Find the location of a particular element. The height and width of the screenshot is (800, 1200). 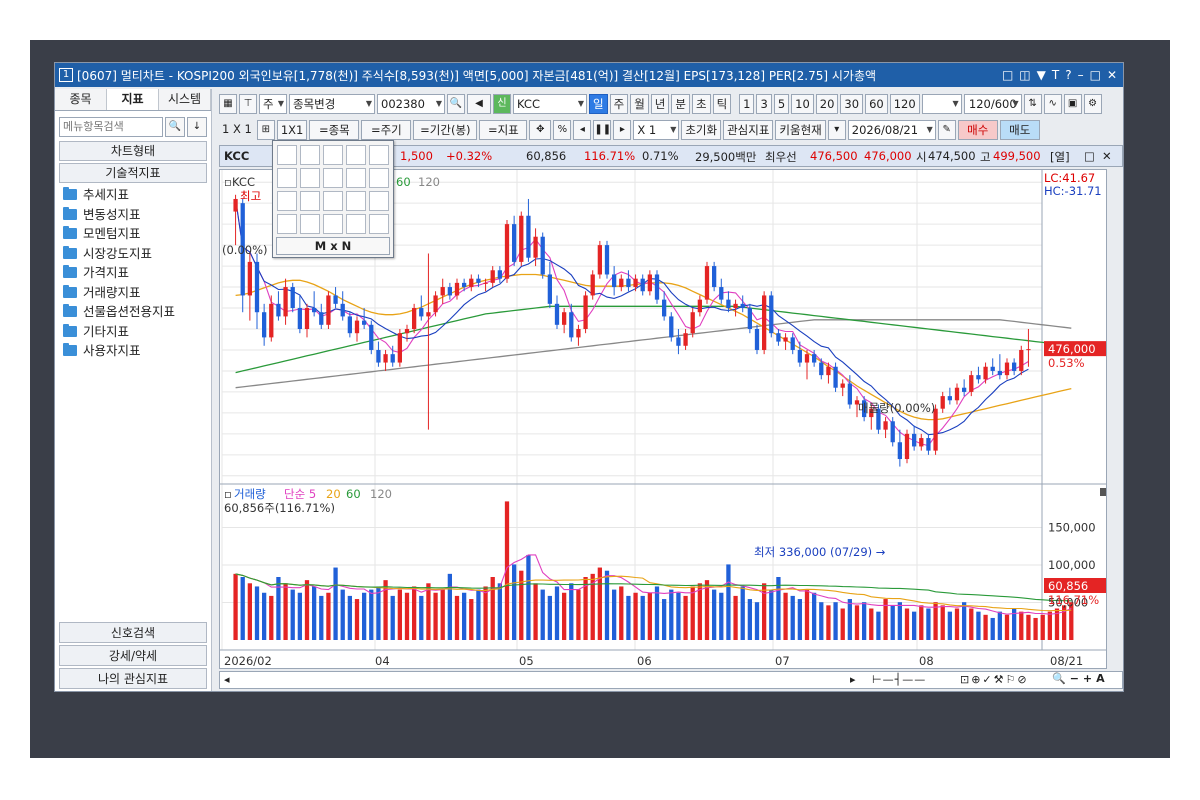

pause-icon: ❚❚ is located at coordinates (602, 130).